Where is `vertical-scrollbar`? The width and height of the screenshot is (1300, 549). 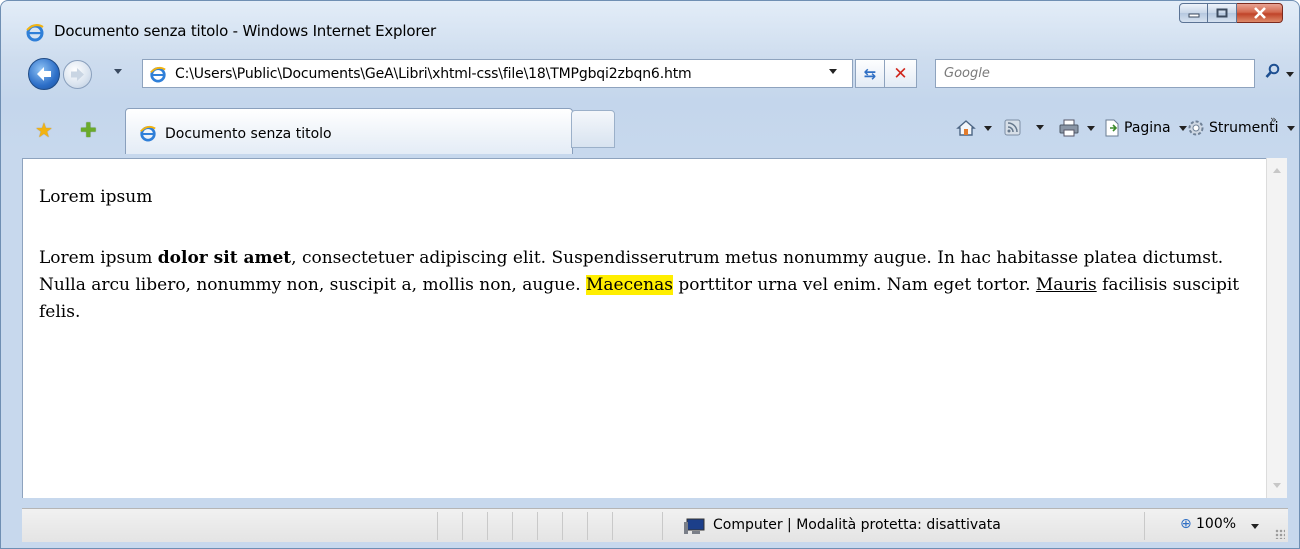
vertical-scrollbar is located at coordinates (1276, 328).